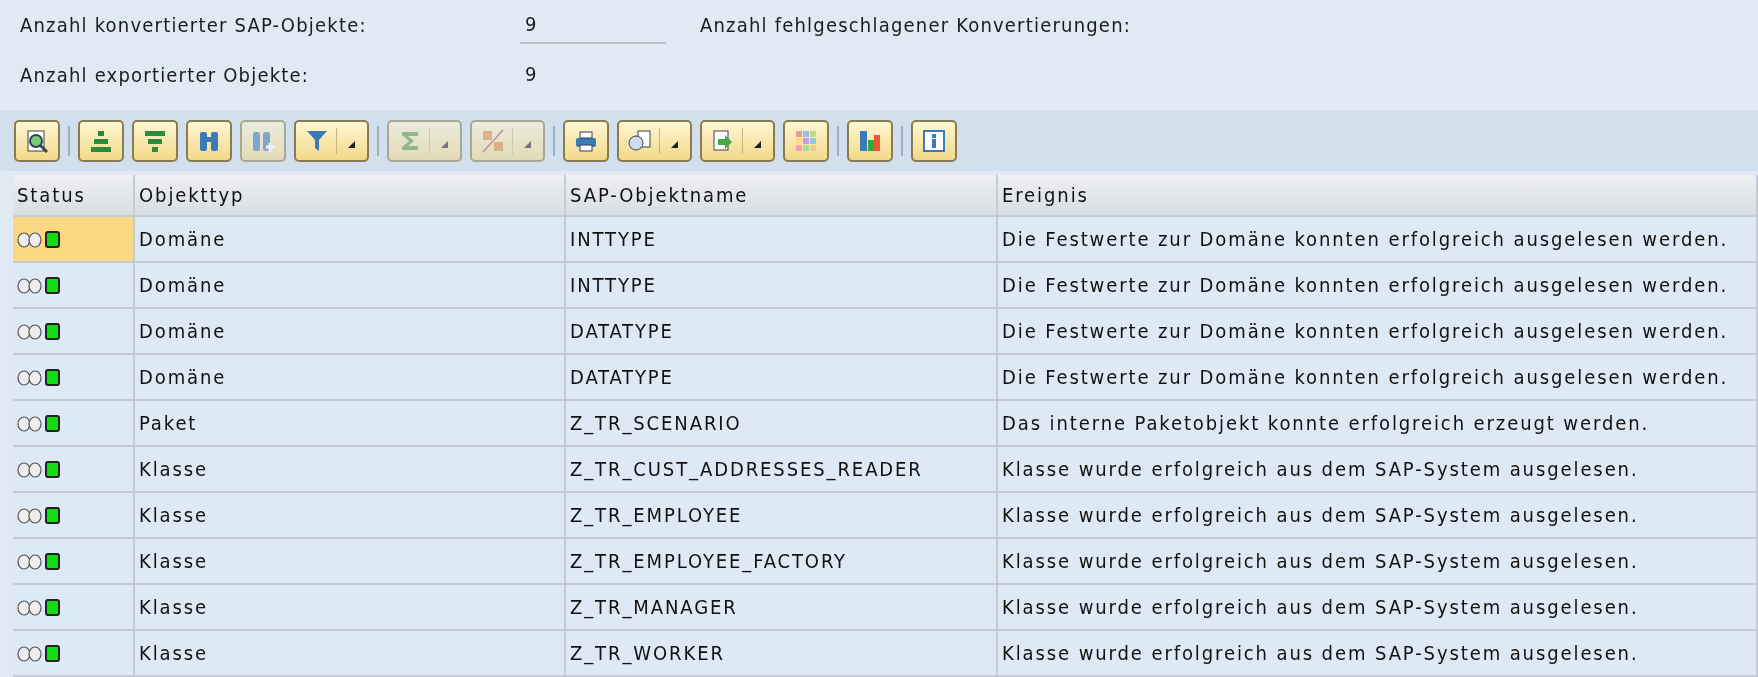 This screenshot has width=1758, height=677. What do you see at coordinates (782, 516) in the screenshot?
I see `table-cell: Z_TR_EMPLOYEE` at bounding box center [782, 516].